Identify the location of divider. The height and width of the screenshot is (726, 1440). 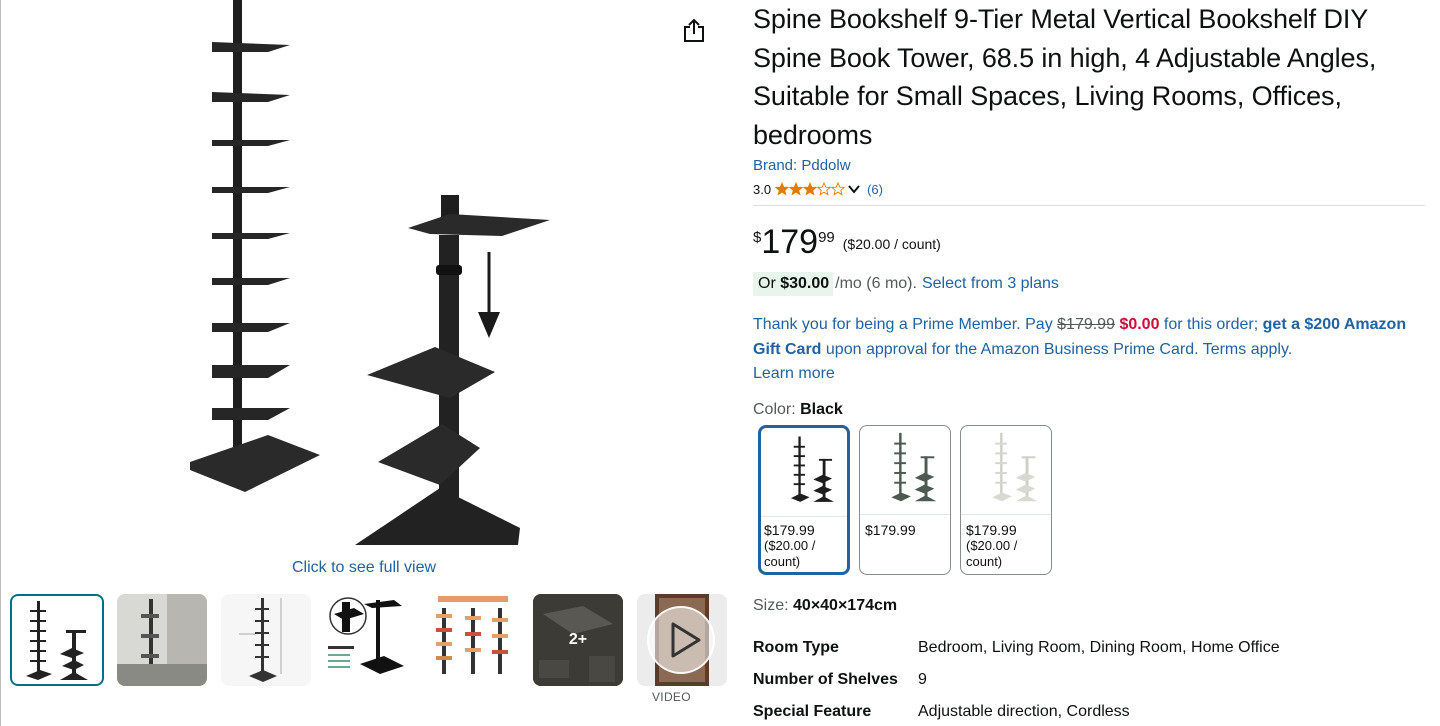
(1089, 205).